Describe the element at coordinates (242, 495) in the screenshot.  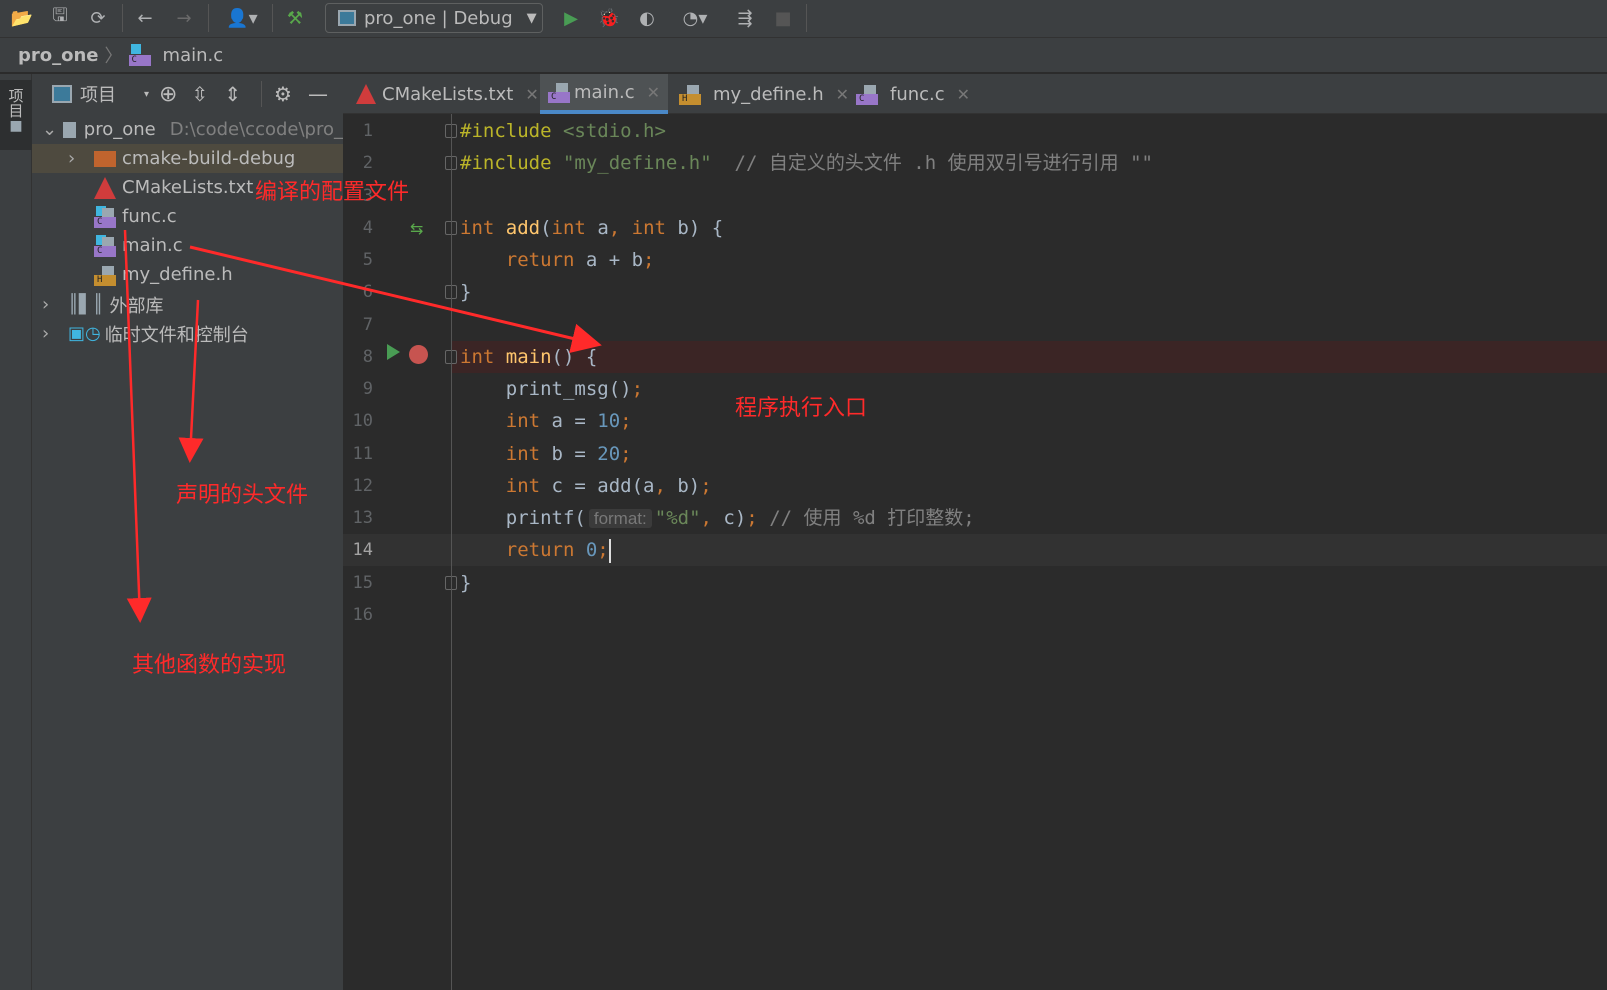
I see `annotation-header: 声明的头文件` at that location.